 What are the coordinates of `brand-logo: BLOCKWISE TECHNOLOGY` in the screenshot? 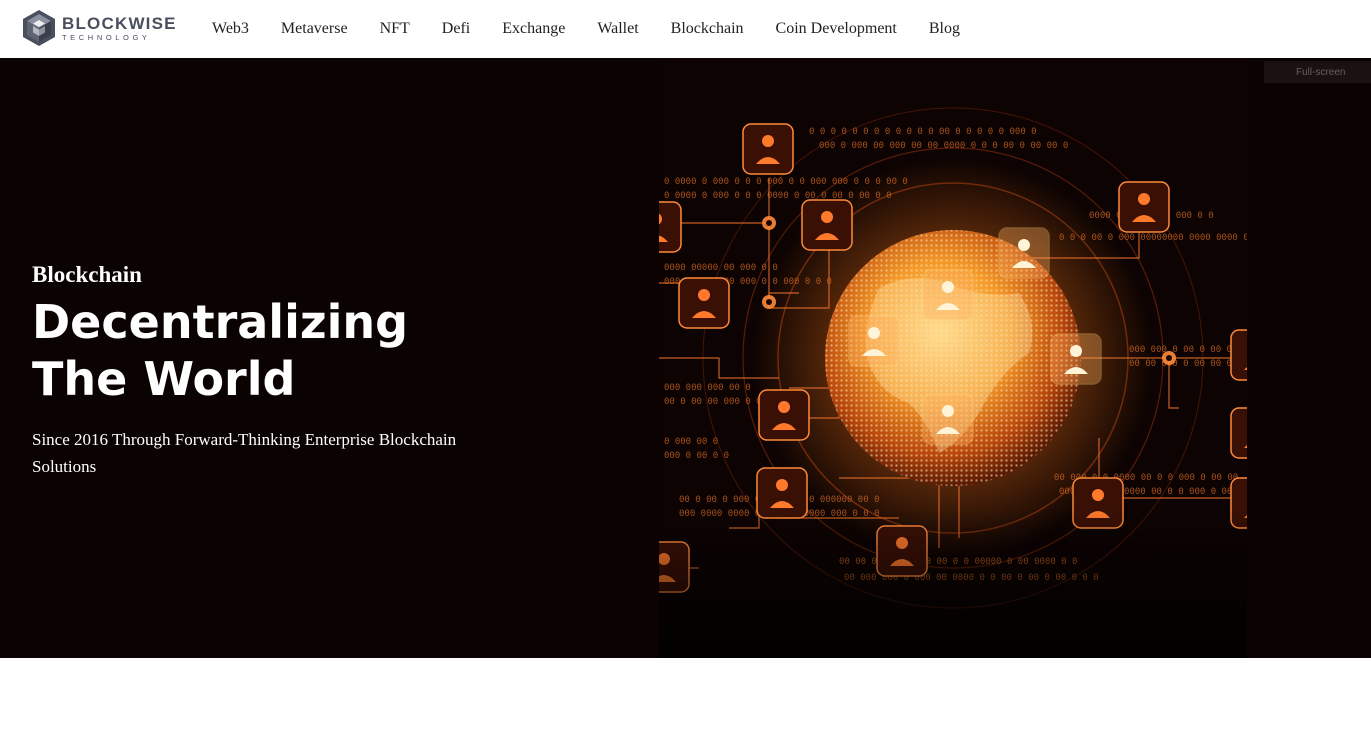 It's located at (99, 28).